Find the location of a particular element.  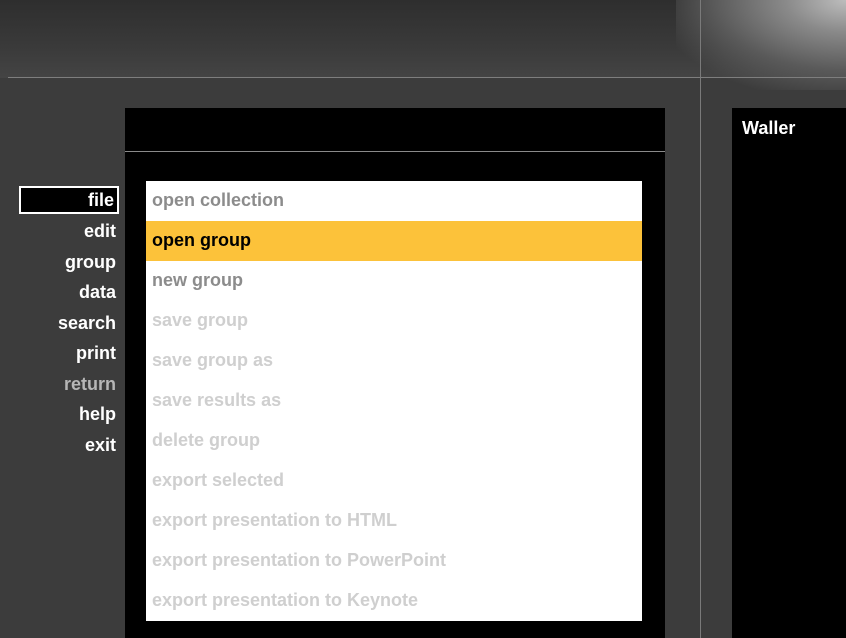

menu-option-export-html: export presentation to HTML is located at coordinates (394, 521).